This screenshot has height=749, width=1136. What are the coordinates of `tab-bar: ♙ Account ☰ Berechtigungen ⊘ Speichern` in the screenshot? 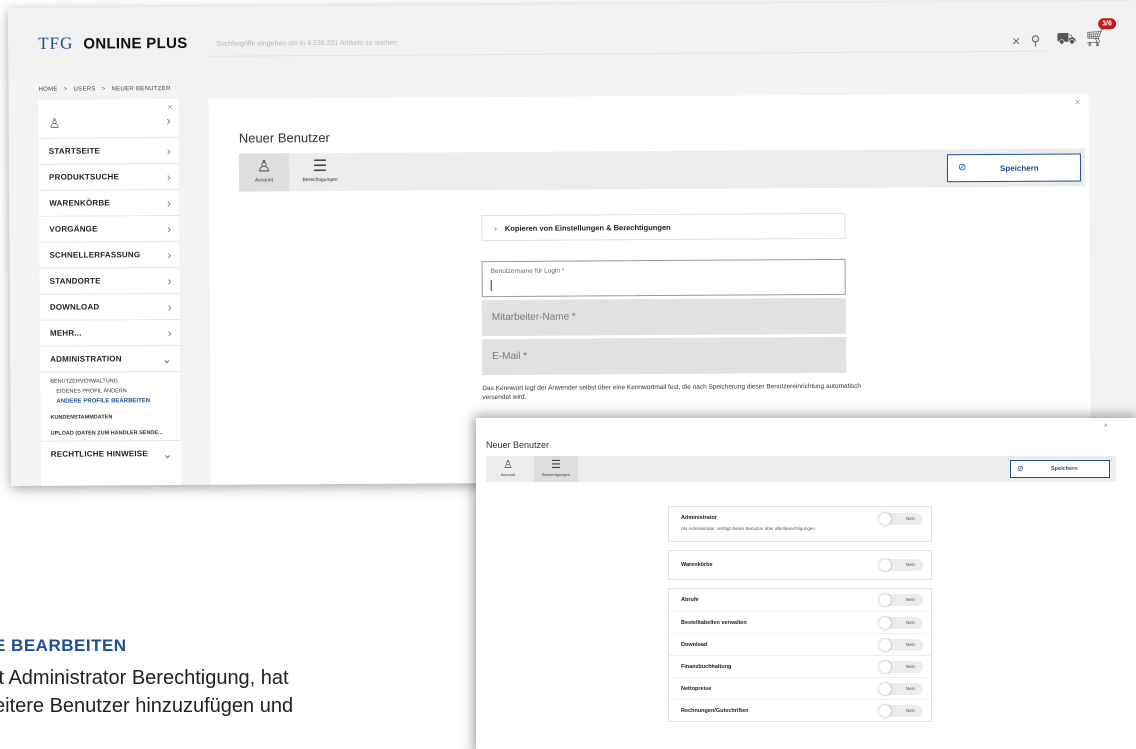 It's located at (801, 469).